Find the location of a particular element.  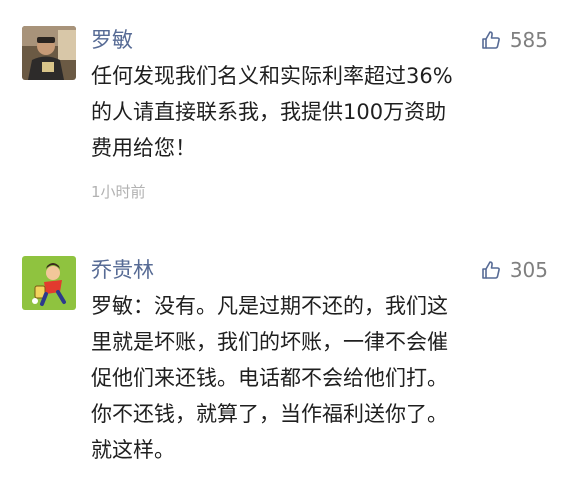

like-button: 305 is located at coordinates (514, 270).